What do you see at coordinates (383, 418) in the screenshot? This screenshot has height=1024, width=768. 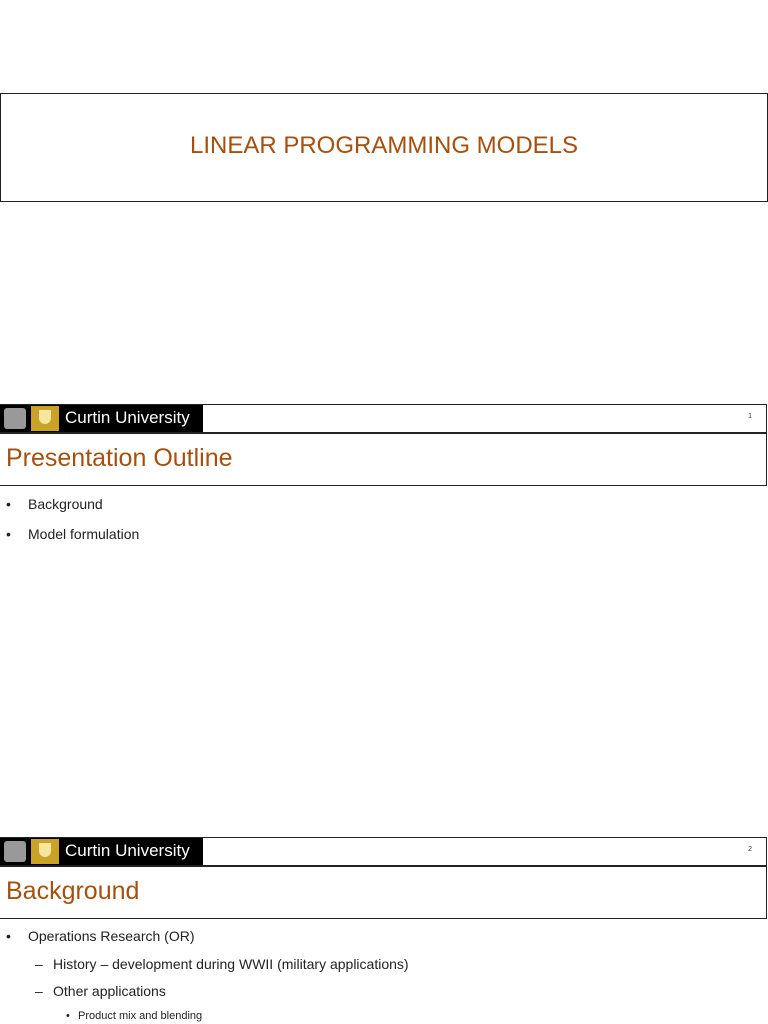 I see `slide-header: Curtin University 1` at bounding box center [383, 418].